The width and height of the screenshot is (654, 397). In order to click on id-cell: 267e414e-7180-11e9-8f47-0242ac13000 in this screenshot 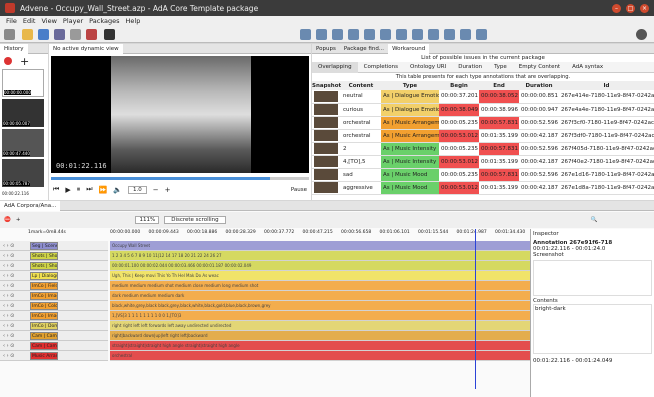, I will do `click(606, 97)`.